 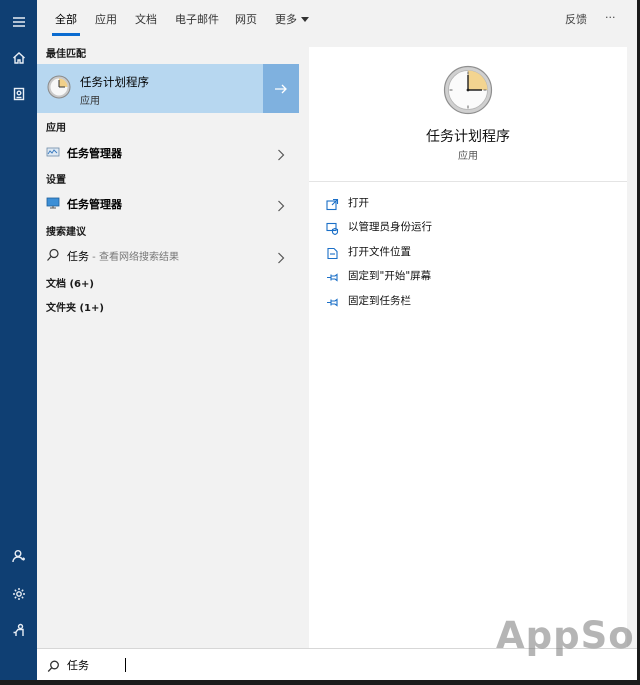 I want to click on hamburger-menu-button, so click(x=18, y=22).